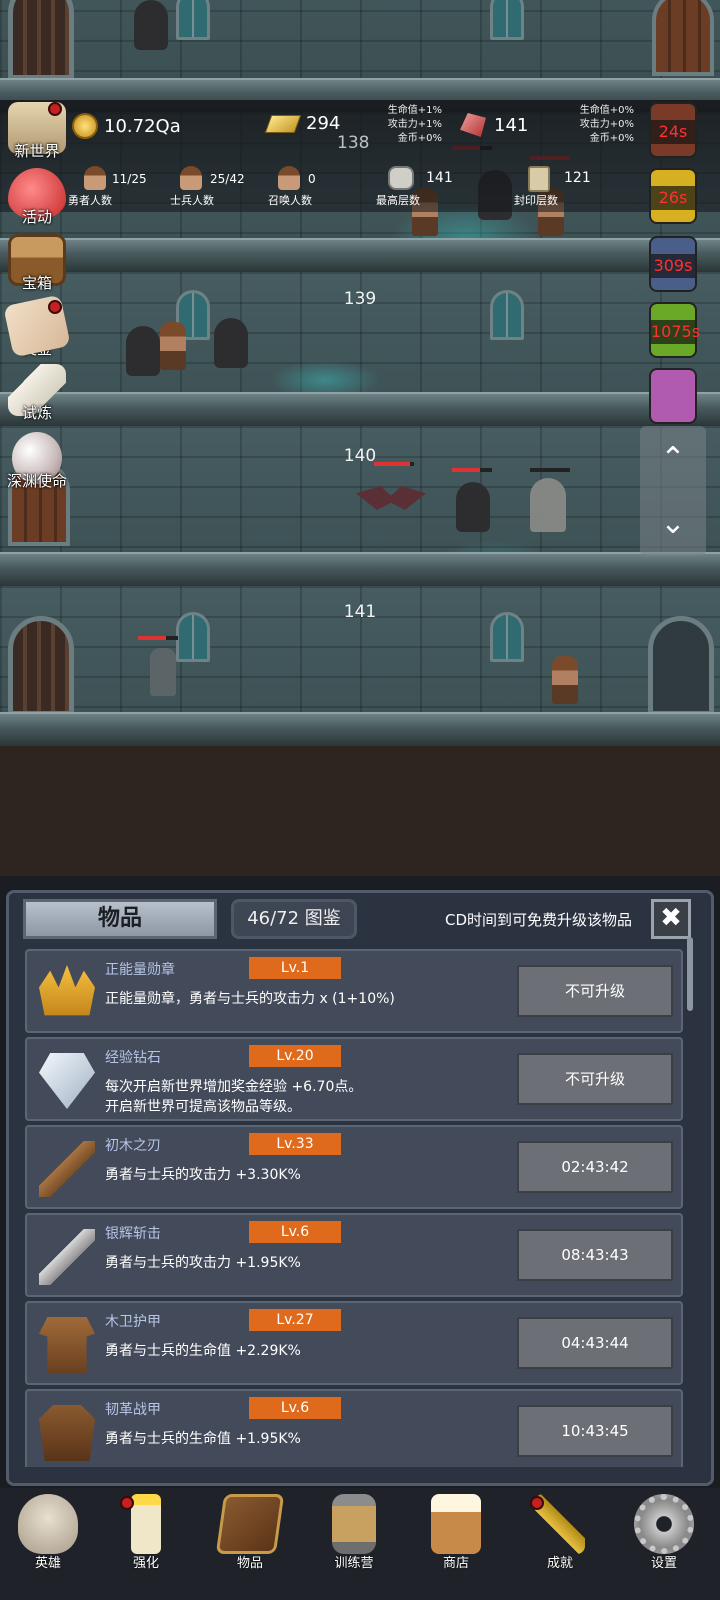 This screenshot has height=1600, width=720. Describe the element at coordinates (67, 1169) in the screenshot. I see `wooden-sword-icon` at that location.